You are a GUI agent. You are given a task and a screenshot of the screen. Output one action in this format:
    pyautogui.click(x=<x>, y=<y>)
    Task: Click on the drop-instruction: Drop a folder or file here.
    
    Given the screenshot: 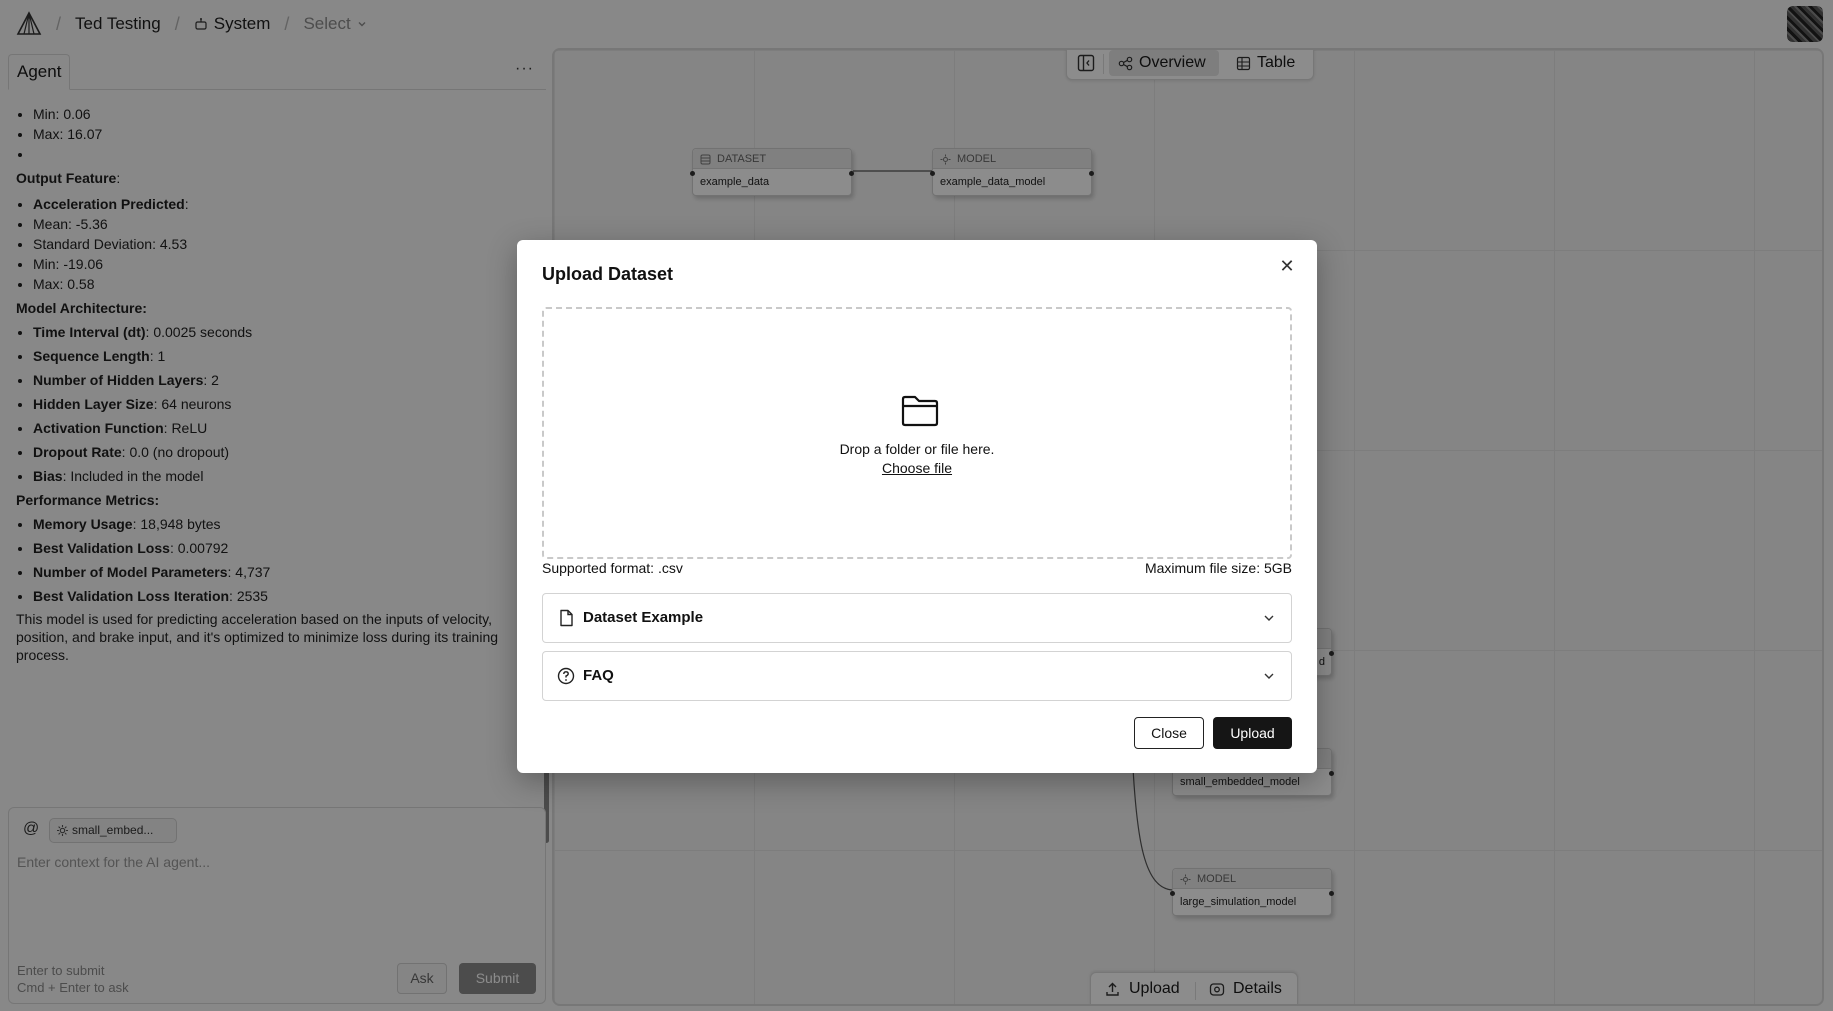 What is the action you would take?
    pyautogui.click(x=917, y=449)
    